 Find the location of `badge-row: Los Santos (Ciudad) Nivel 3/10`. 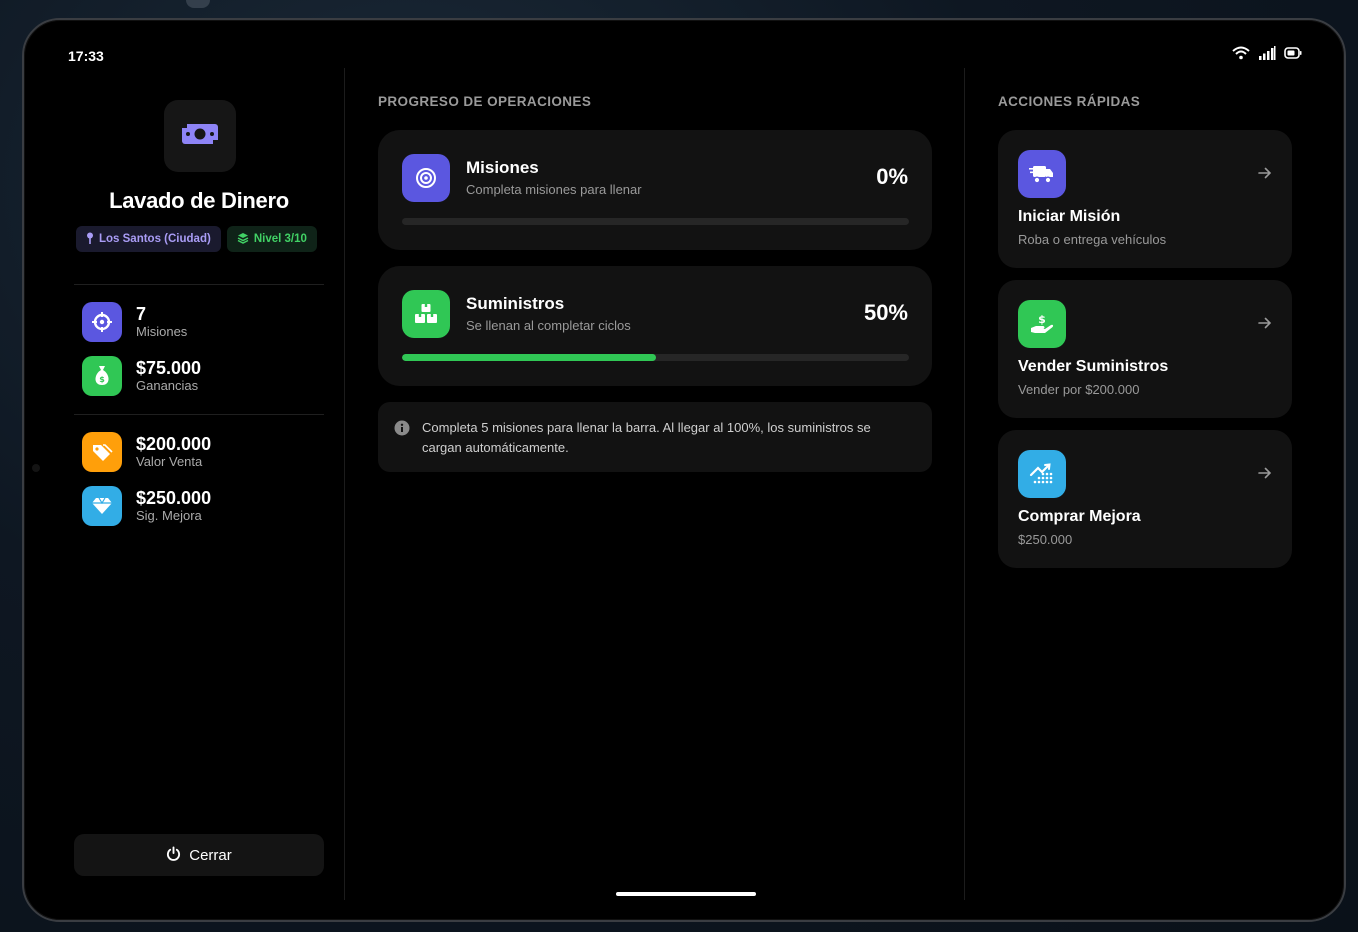

badge-row: Los Santos (Ciudad) Nivel 3/10 is located at coordinates (201, 239).